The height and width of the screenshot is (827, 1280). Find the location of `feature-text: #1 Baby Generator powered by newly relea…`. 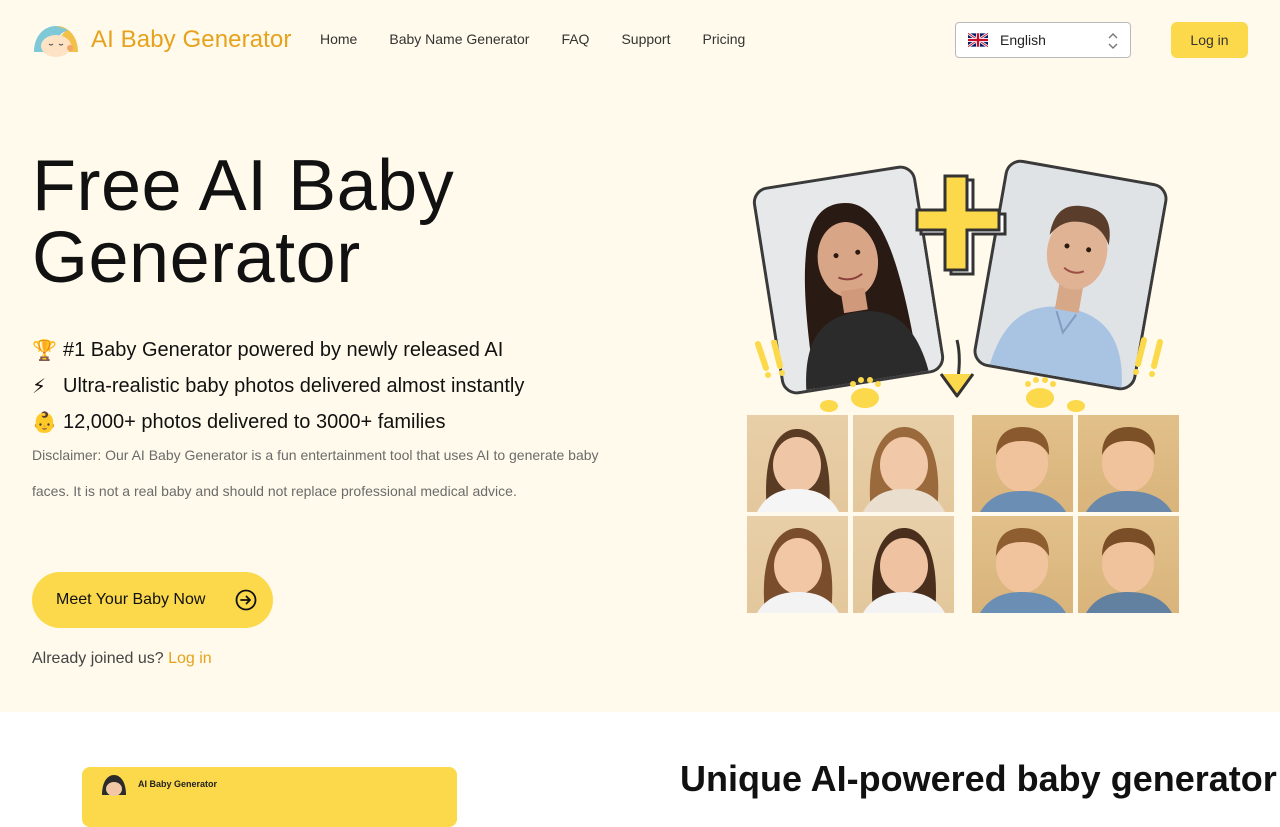

feature-text: #1 Baby Generator powered by newly relea… is located at coordinates (283, 349).